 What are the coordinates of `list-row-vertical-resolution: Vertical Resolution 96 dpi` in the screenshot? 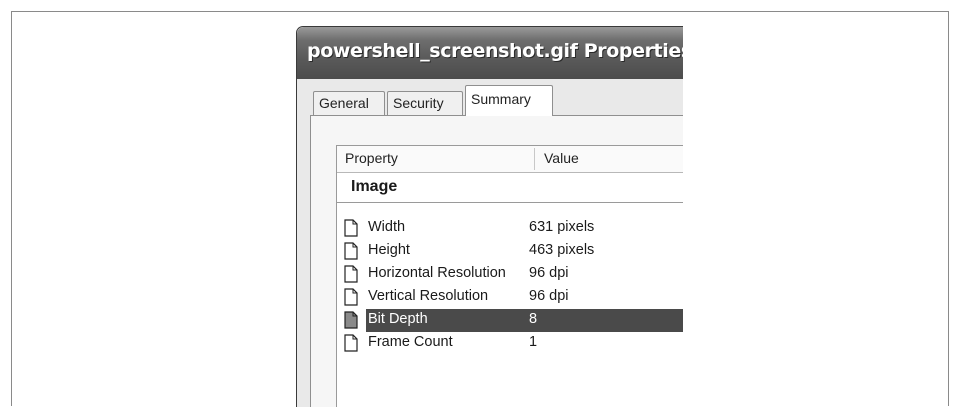 It's located at (510, 297).